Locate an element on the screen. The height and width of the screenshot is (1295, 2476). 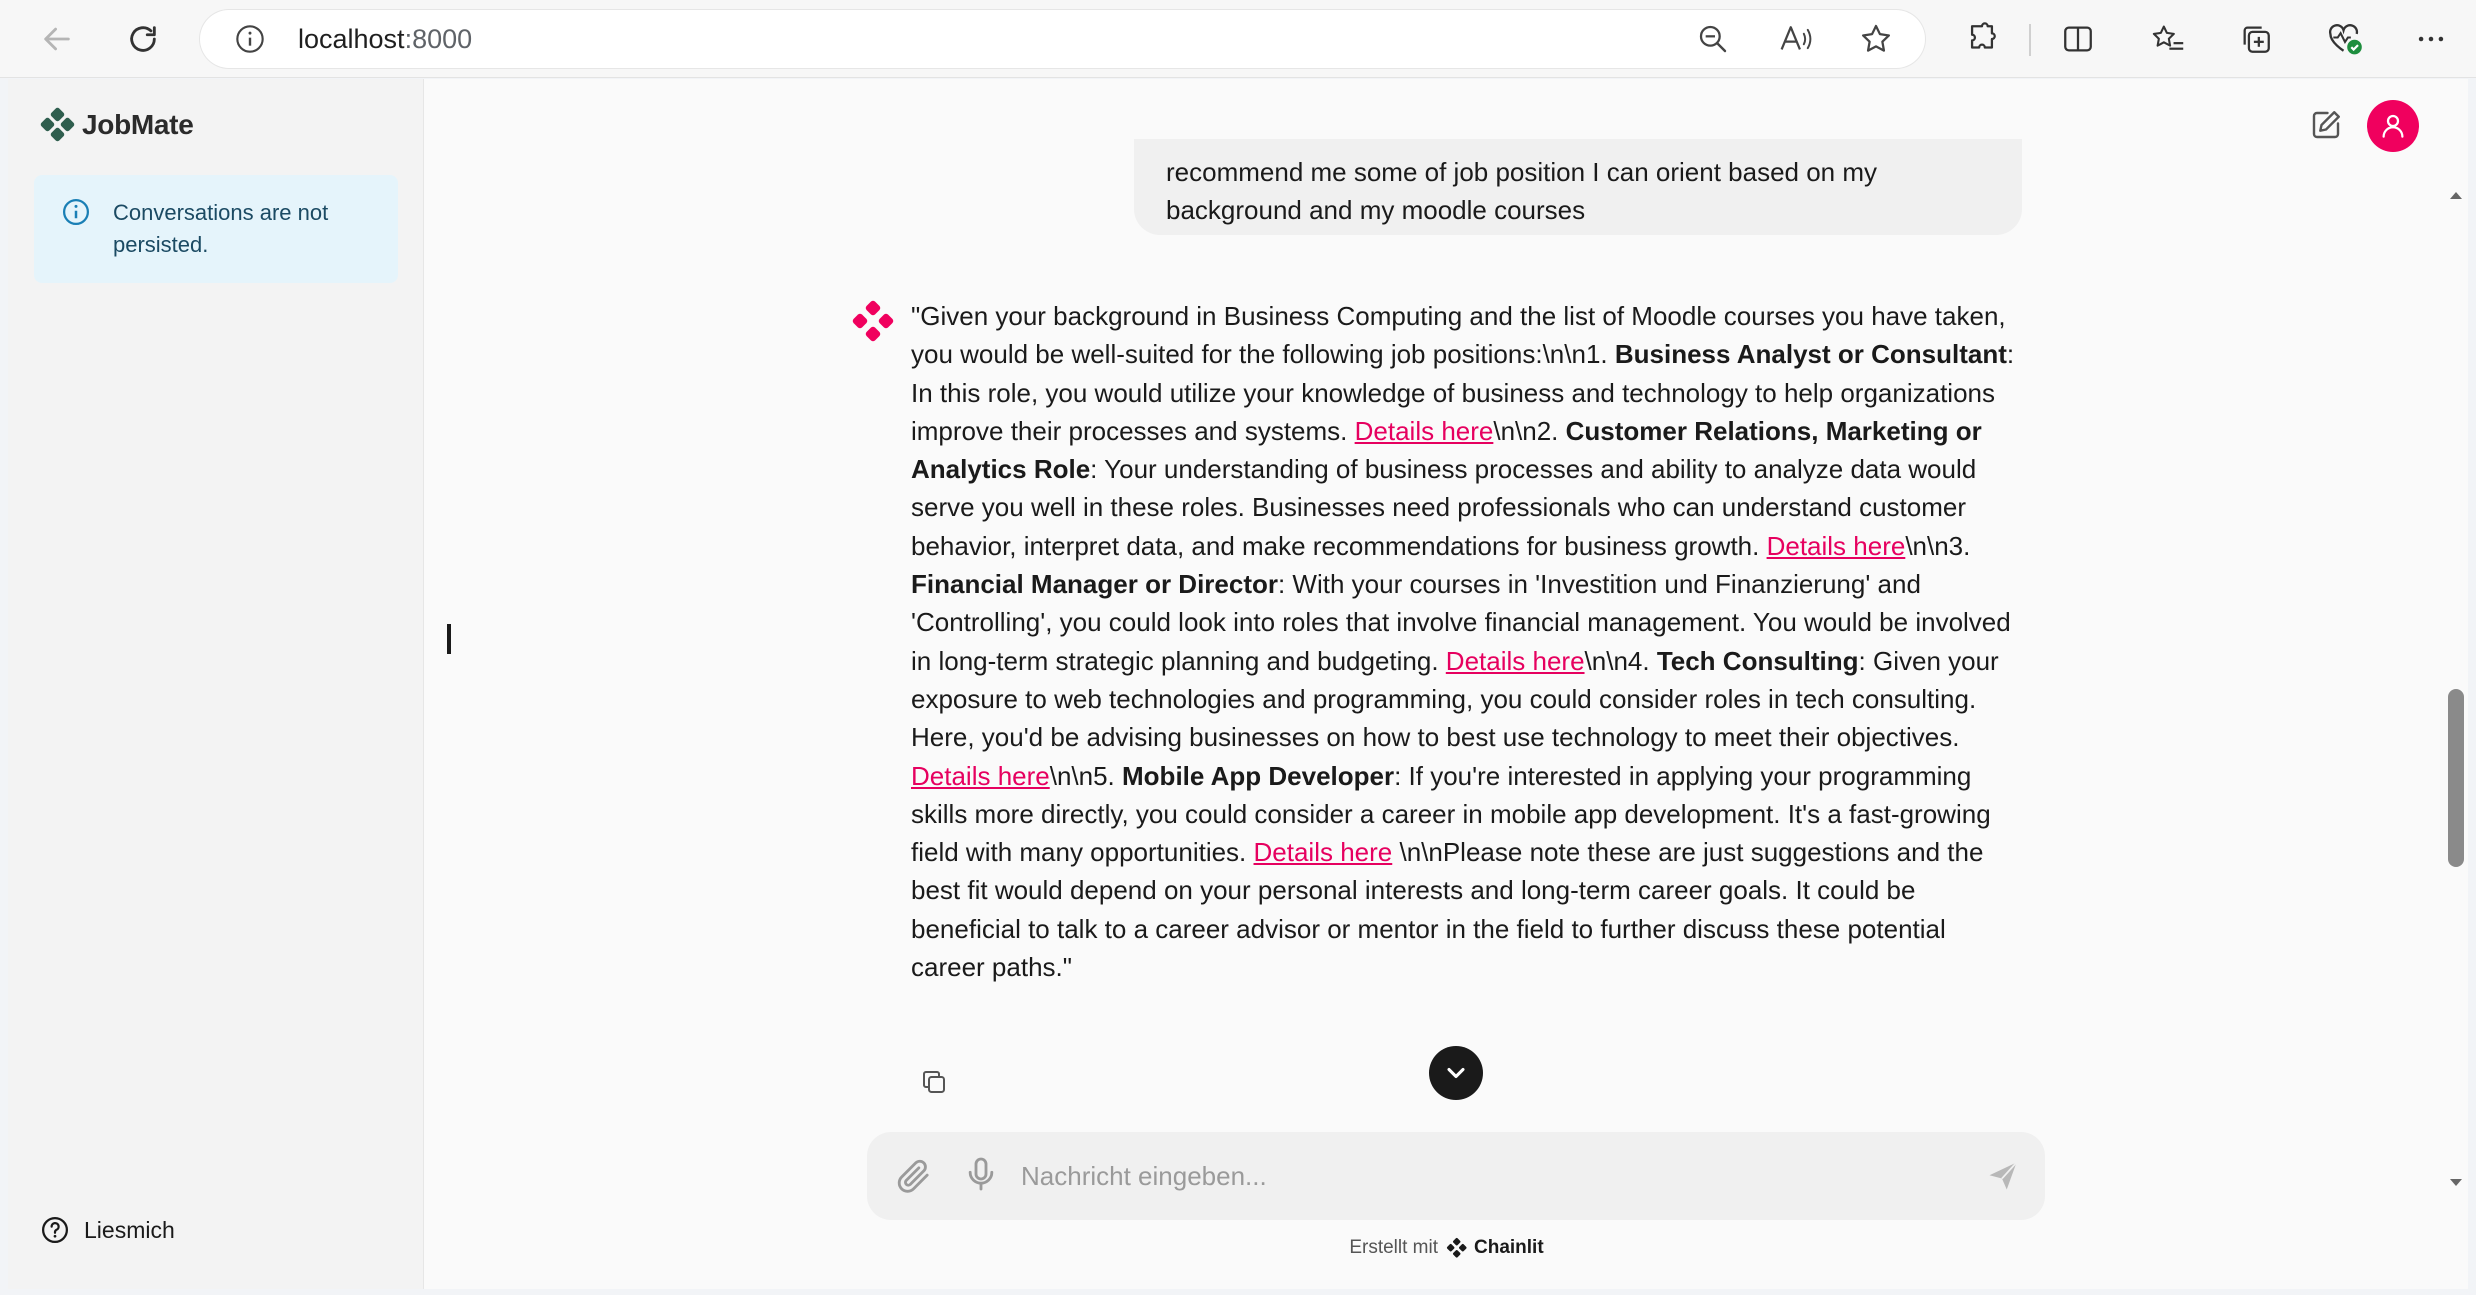
scroll-to-bottom-button is located at coordinates (1456, 1073).